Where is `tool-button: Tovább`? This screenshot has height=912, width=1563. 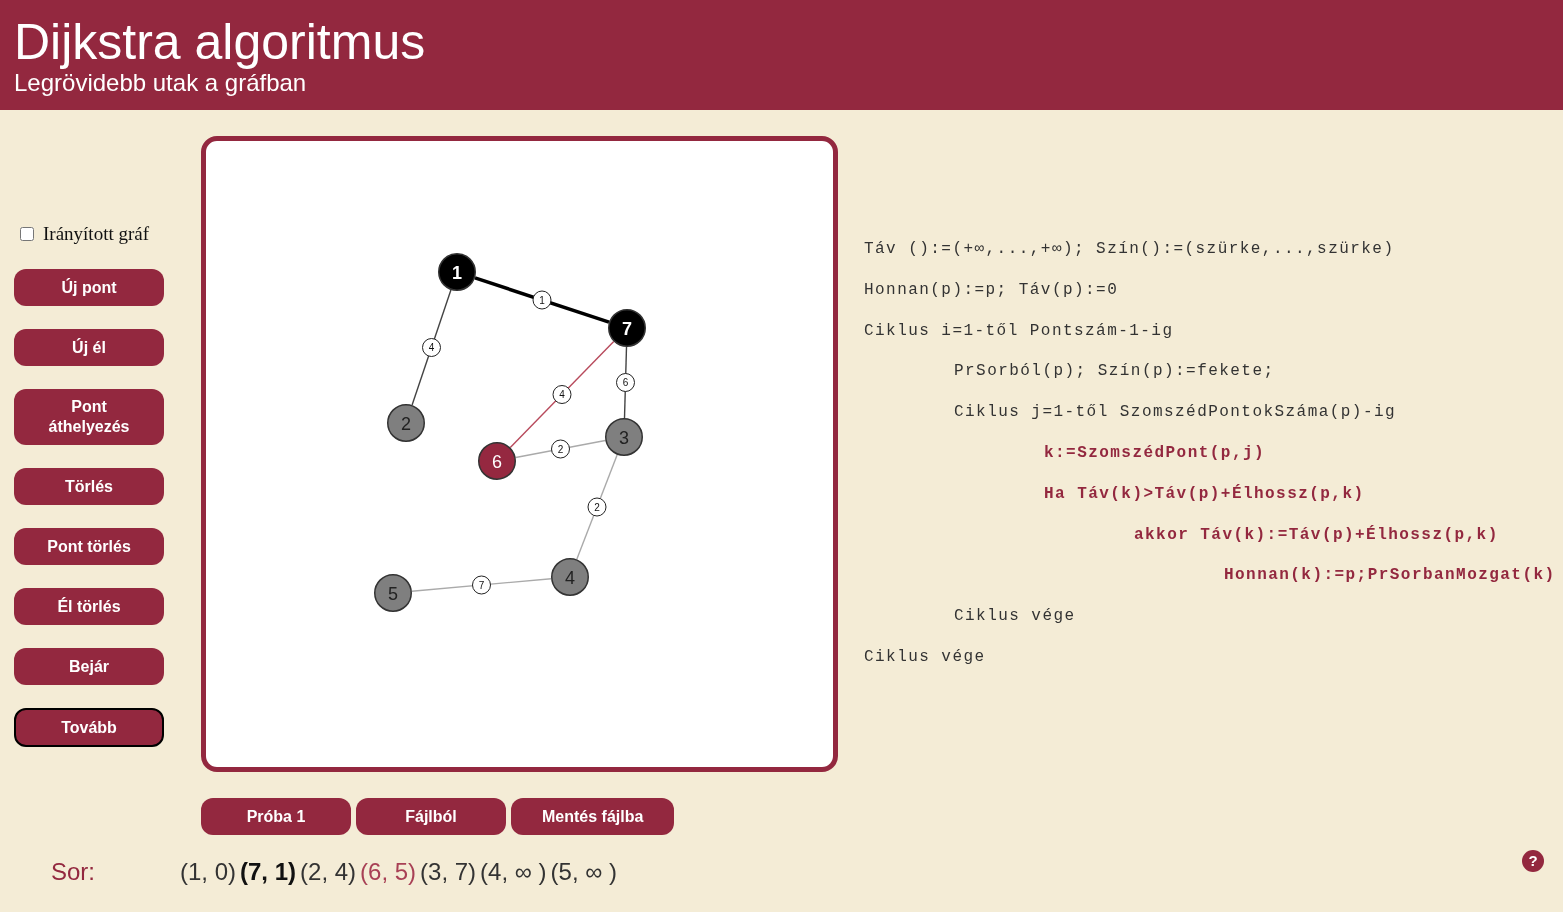 tool-button: Tovább is located at coordinates (89, 727).